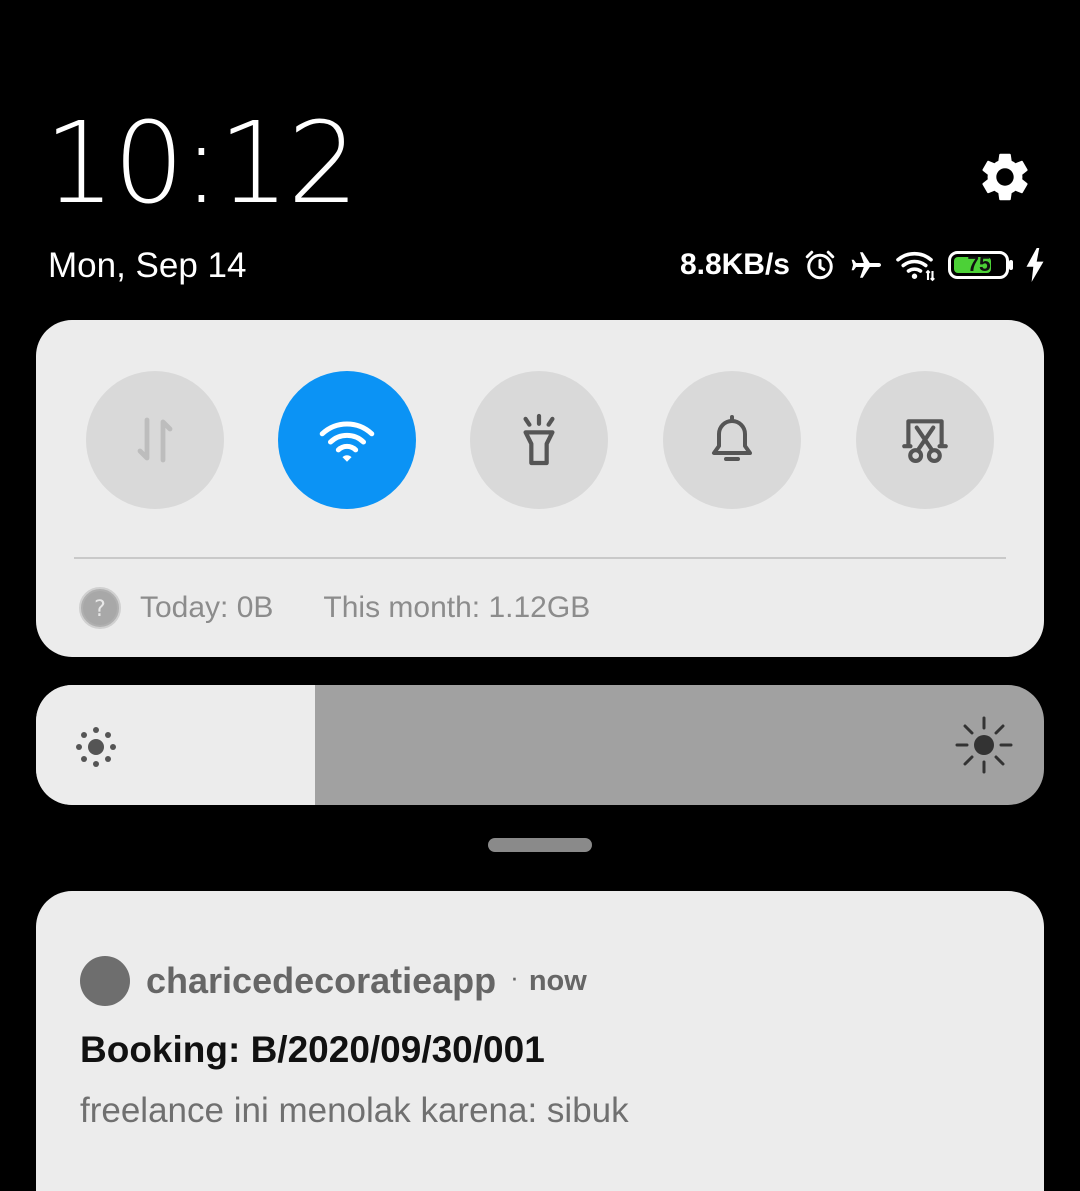  What do you see at coordinates (147, 266) in the screenshot?
I see `date: Mon, Sep 14` at bounding box center [147, 266].